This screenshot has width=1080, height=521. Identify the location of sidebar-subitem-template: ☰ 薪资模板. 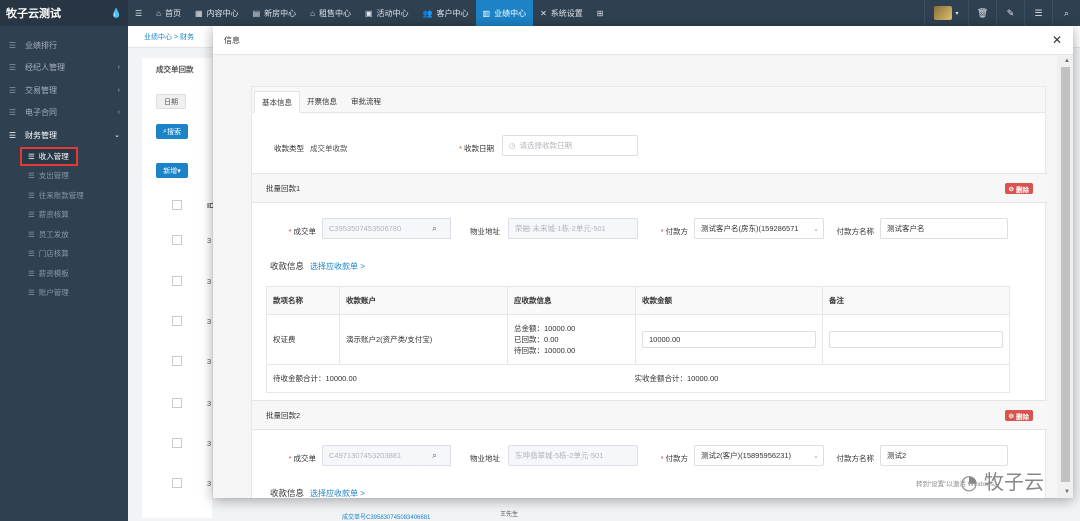
(64, 274).